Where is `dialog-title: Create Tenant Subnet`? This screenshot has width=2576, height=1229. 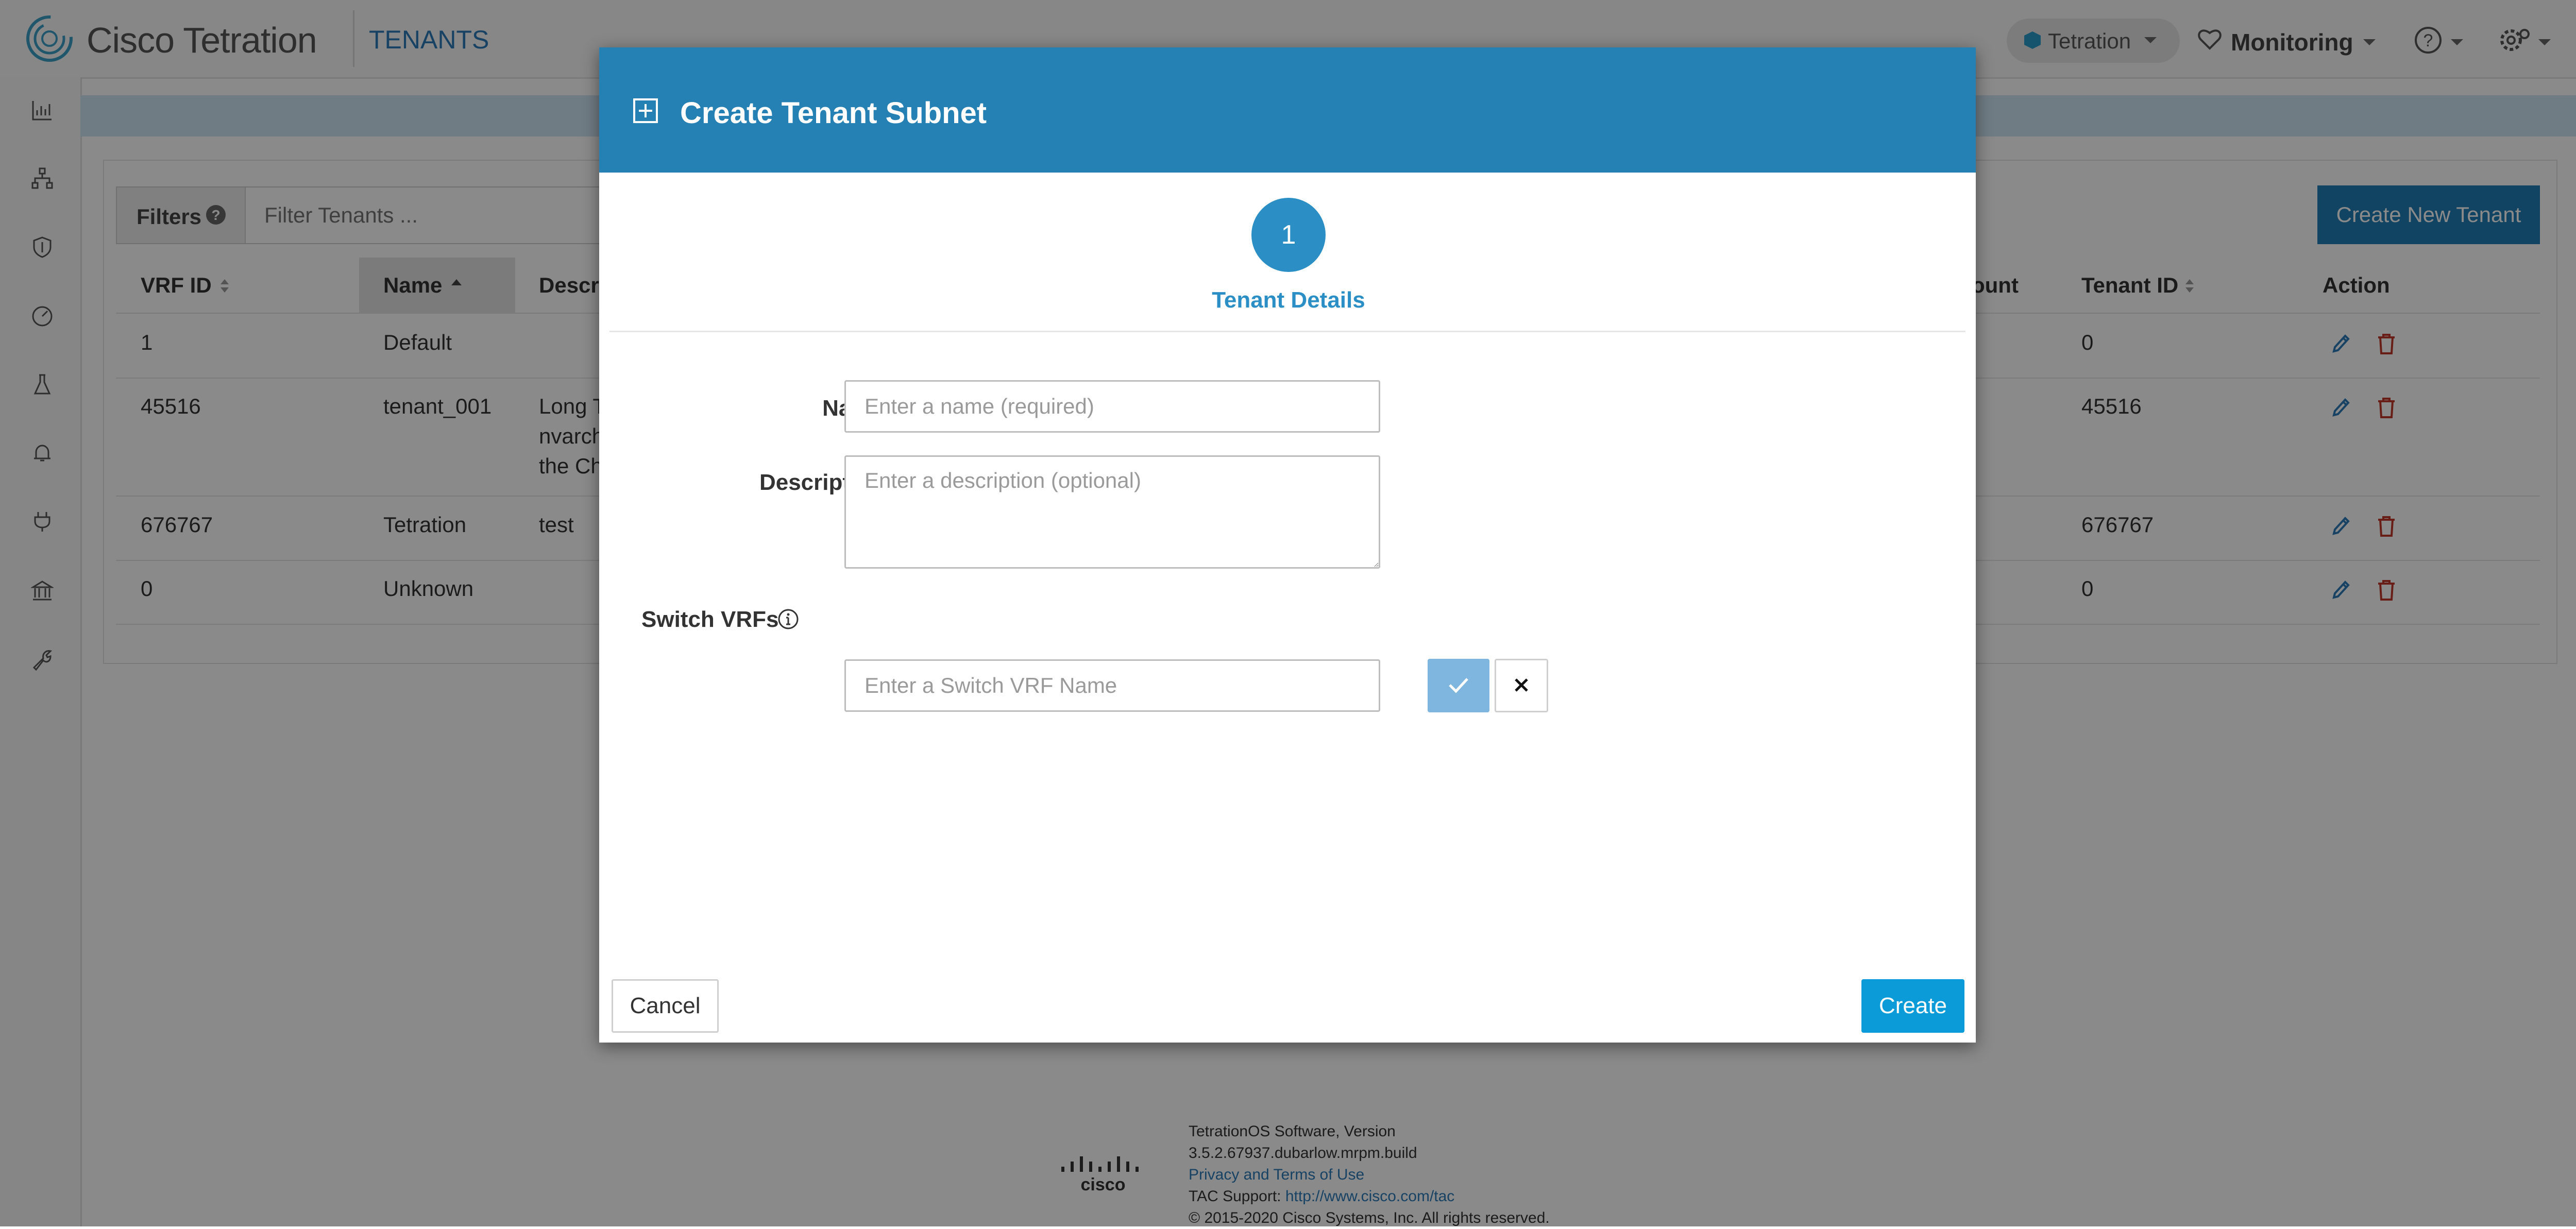
dialog-title: Create Tenant Subnet is located at coordinates (833, 113).